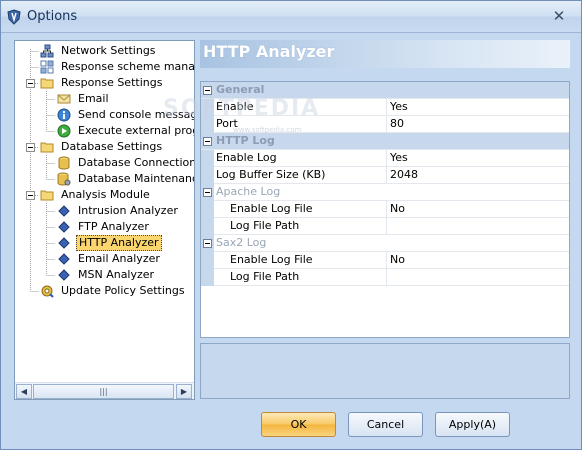  What do you see at coordinates (291, 17) in the screenshot?
I see `title-bar: Options ✕` at bounding box center [291, 17].